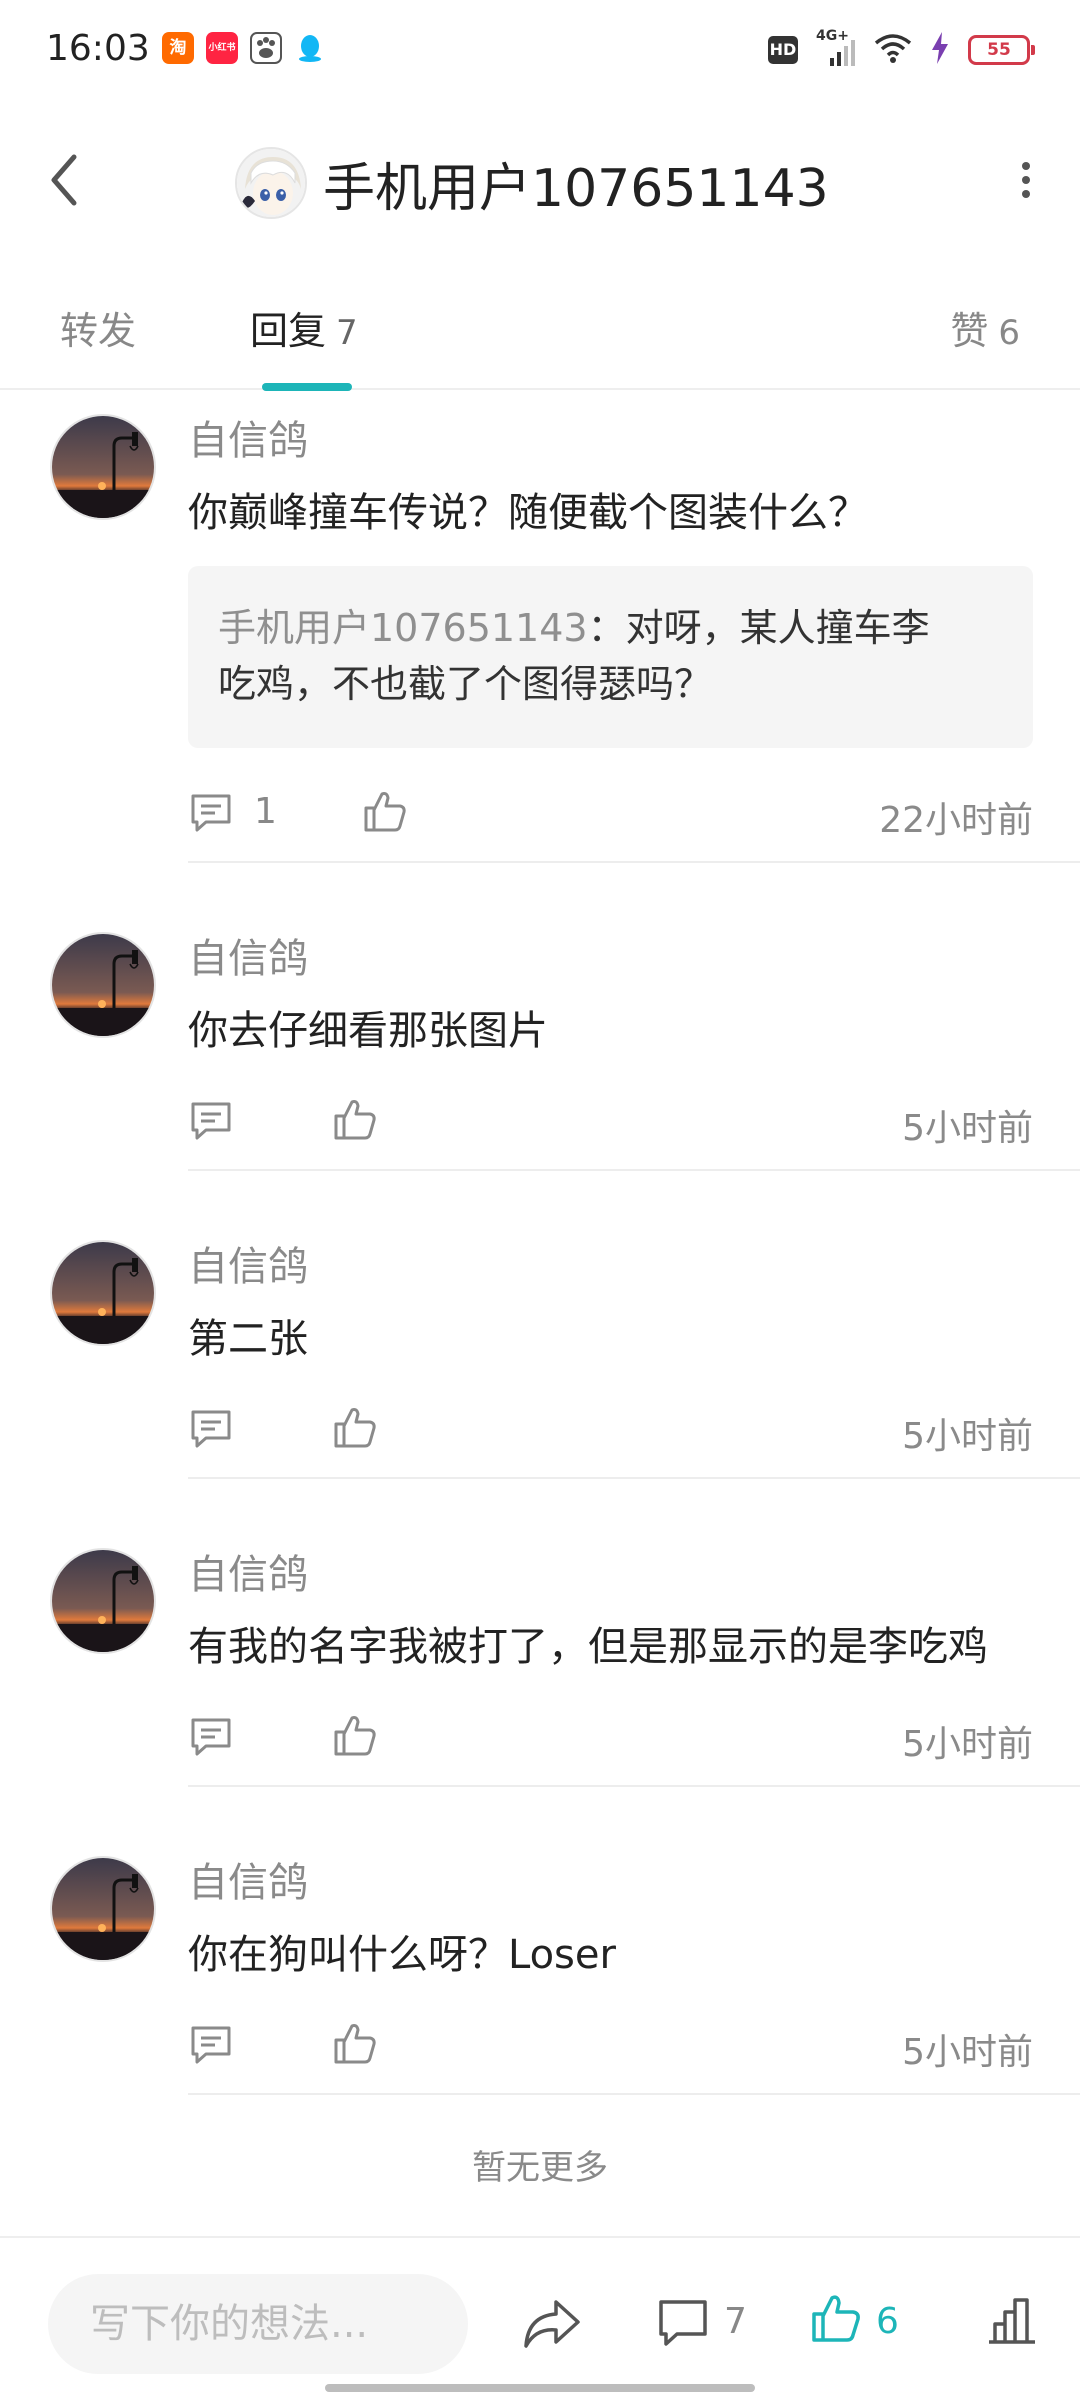  What do you see at coordinates (98, 48) in the screenshot?
I see `status-time: 16:03` at bounding box center [98, 48].